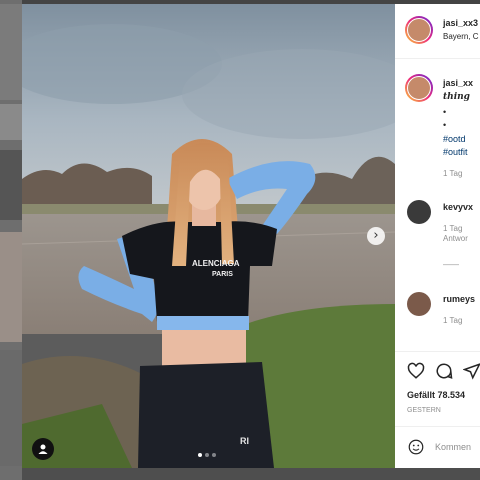 The image size is (480, 480). What do you see at coordinates (222, 274) in the screenshot?
I see `shirt-print-sub: PARIS` at bounding box center [222, 274].